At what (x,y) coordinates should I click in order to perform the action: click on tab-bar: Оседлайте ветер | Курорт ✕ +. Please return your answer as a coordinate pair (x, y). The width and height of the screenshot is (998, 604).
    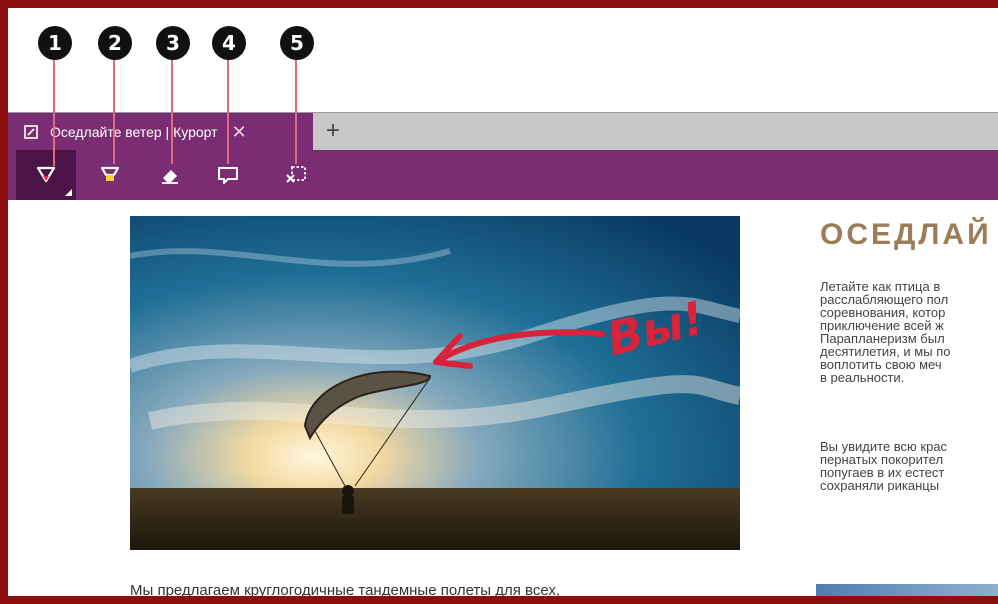
    Looking at the image, I should click on (503, 131).